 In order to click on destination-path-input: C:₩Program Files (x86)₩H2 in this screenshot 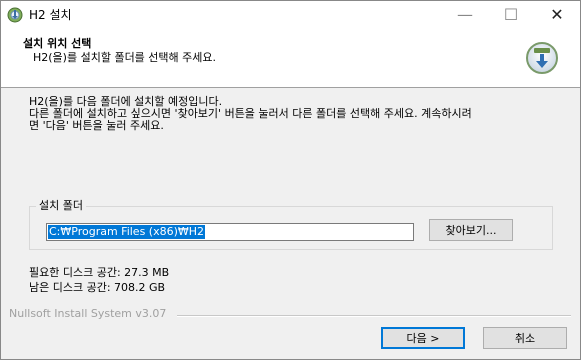, I will do `click(230, 232)`.